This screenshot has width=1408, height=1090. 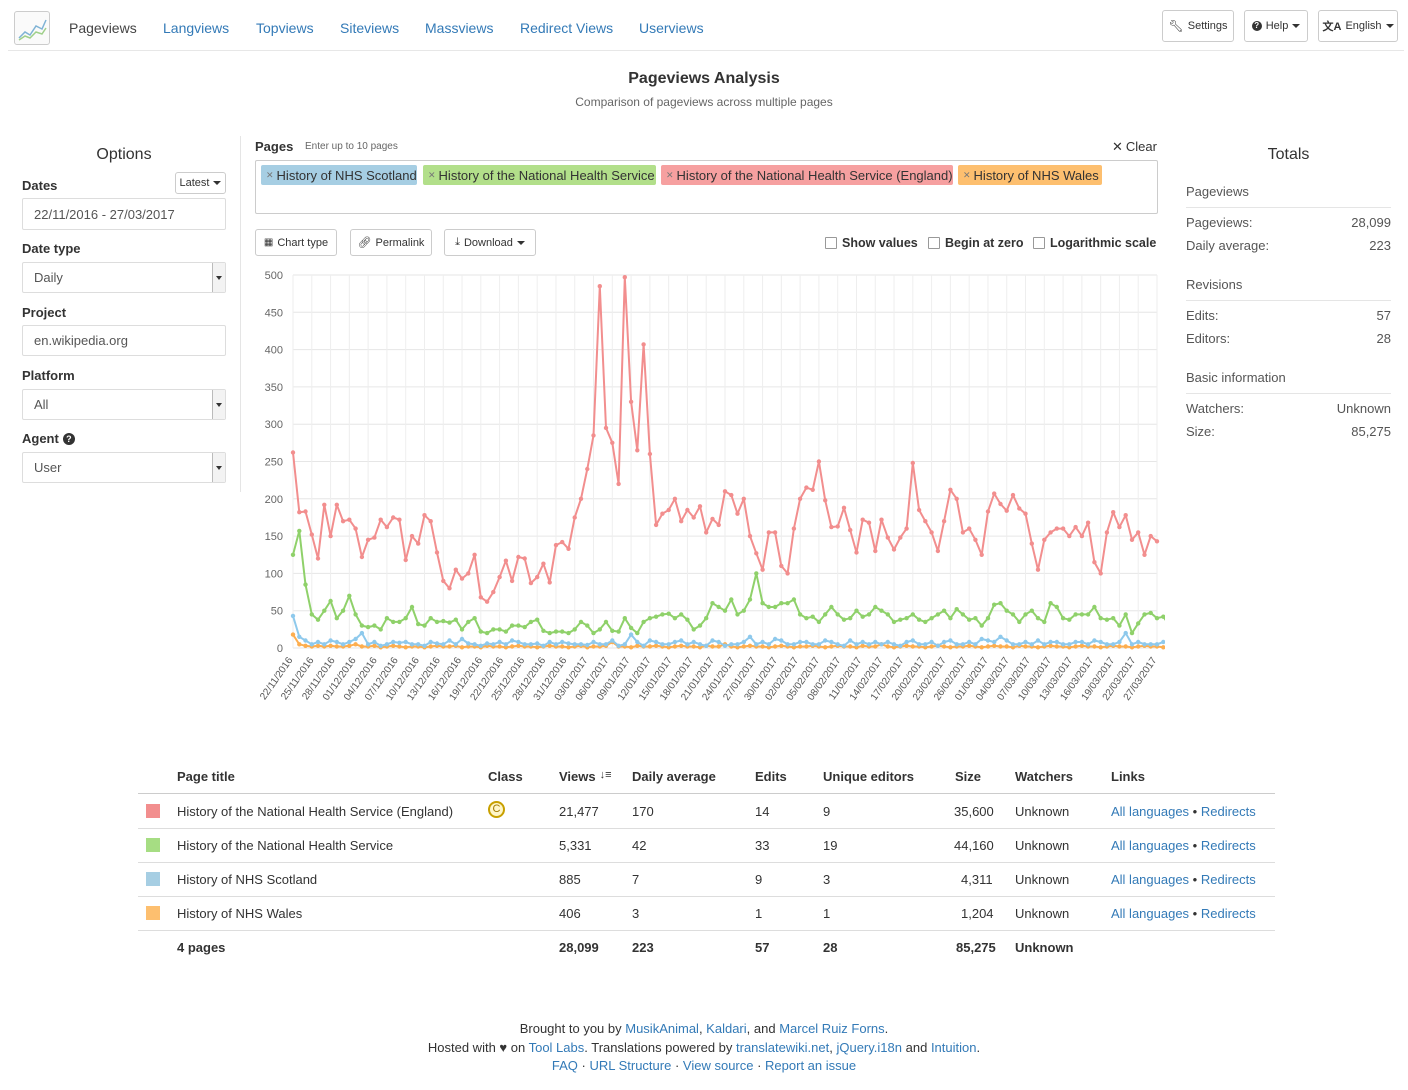 What do you see at coordinates (206, 776) in the screenshot?
I see `col-page-title: Page title` at bounding box center [206, 776].